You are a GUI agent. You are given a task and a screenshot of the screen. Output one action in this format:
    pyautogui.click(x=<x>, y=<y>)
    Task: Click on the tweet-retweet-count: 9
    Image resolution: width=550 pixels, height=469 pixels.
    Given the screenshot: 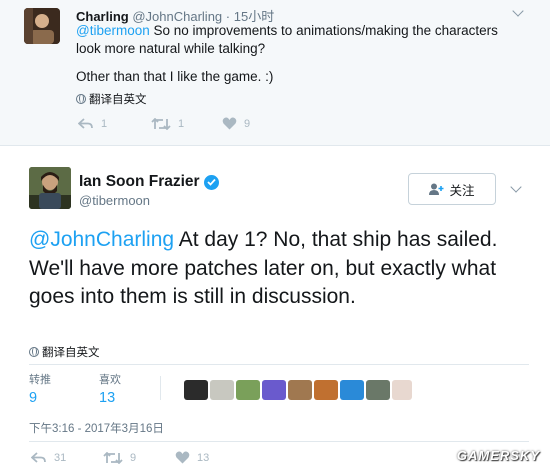 What is the action you would take?
    pyautogui.click(x=133, y=457)
    